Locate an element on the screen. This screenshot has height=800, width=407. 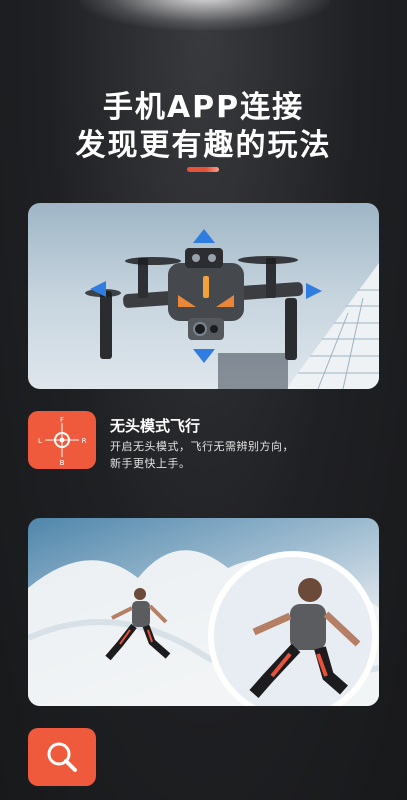
arrow-right-icon is located at coordinates (314, 291).